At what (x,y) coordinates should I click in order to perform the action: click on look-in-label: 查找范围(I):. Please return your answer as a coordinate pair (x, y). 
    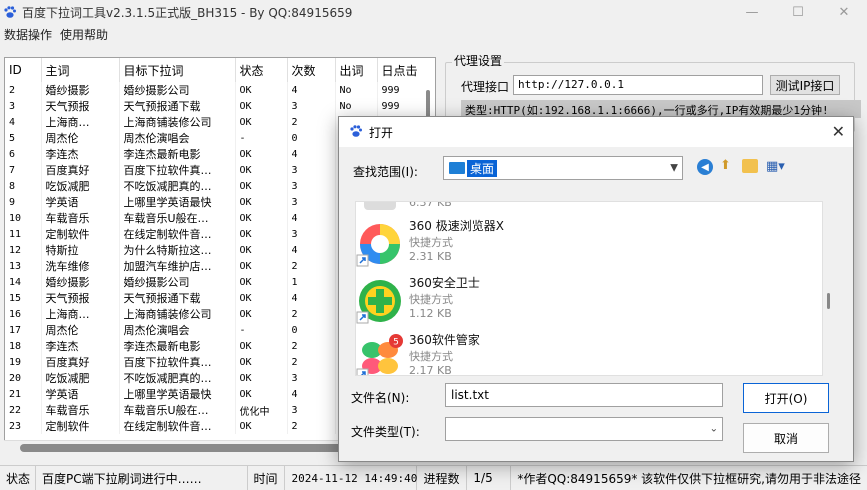
    Looking at the image, I should click on (385, 172).